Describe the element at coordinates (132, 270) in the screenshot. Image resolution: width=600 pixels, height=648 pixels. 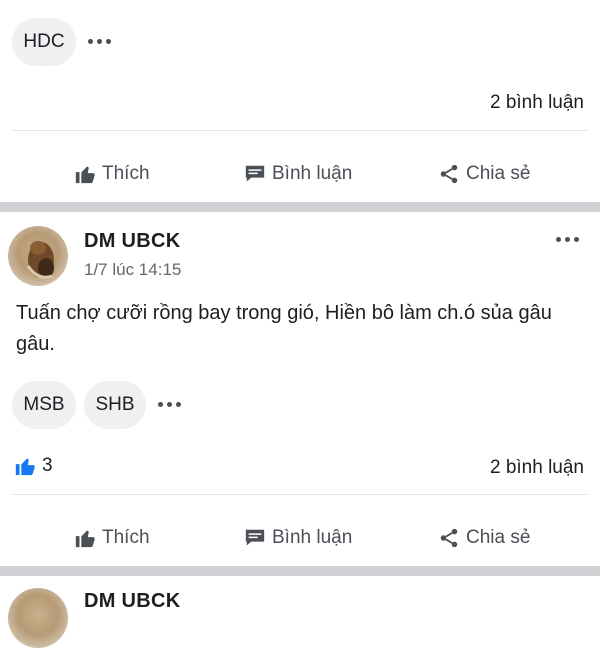
I see `post-timestamp: 1/7 lúc 14:15` at that location.